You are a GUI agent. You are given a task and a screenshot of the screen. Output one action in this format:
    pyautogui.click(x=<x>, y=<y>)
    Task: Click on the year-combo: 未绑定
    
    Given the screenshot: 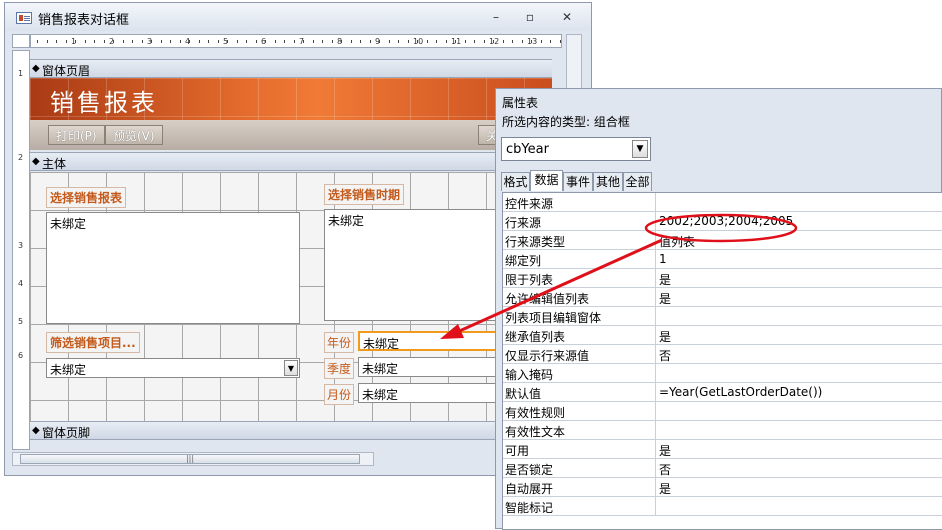 What is the action you would take?
    pyautogui.click(x=428, y=341)
    